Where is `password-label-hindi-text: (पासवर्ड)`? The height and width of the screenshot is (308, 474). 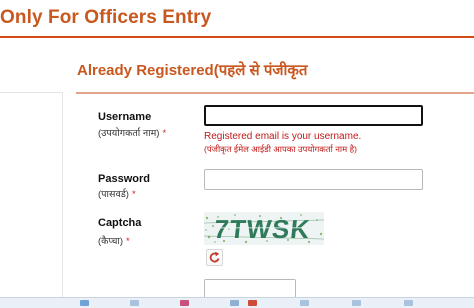 password-label-hindi-text: (पासवर्ड) is located at coordinates (113, 194).